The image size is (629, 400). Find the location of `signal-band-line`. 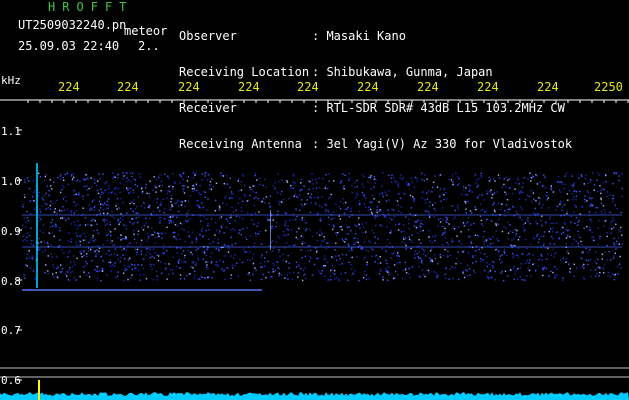

signal-band-line is located at coordinates (322, 247).